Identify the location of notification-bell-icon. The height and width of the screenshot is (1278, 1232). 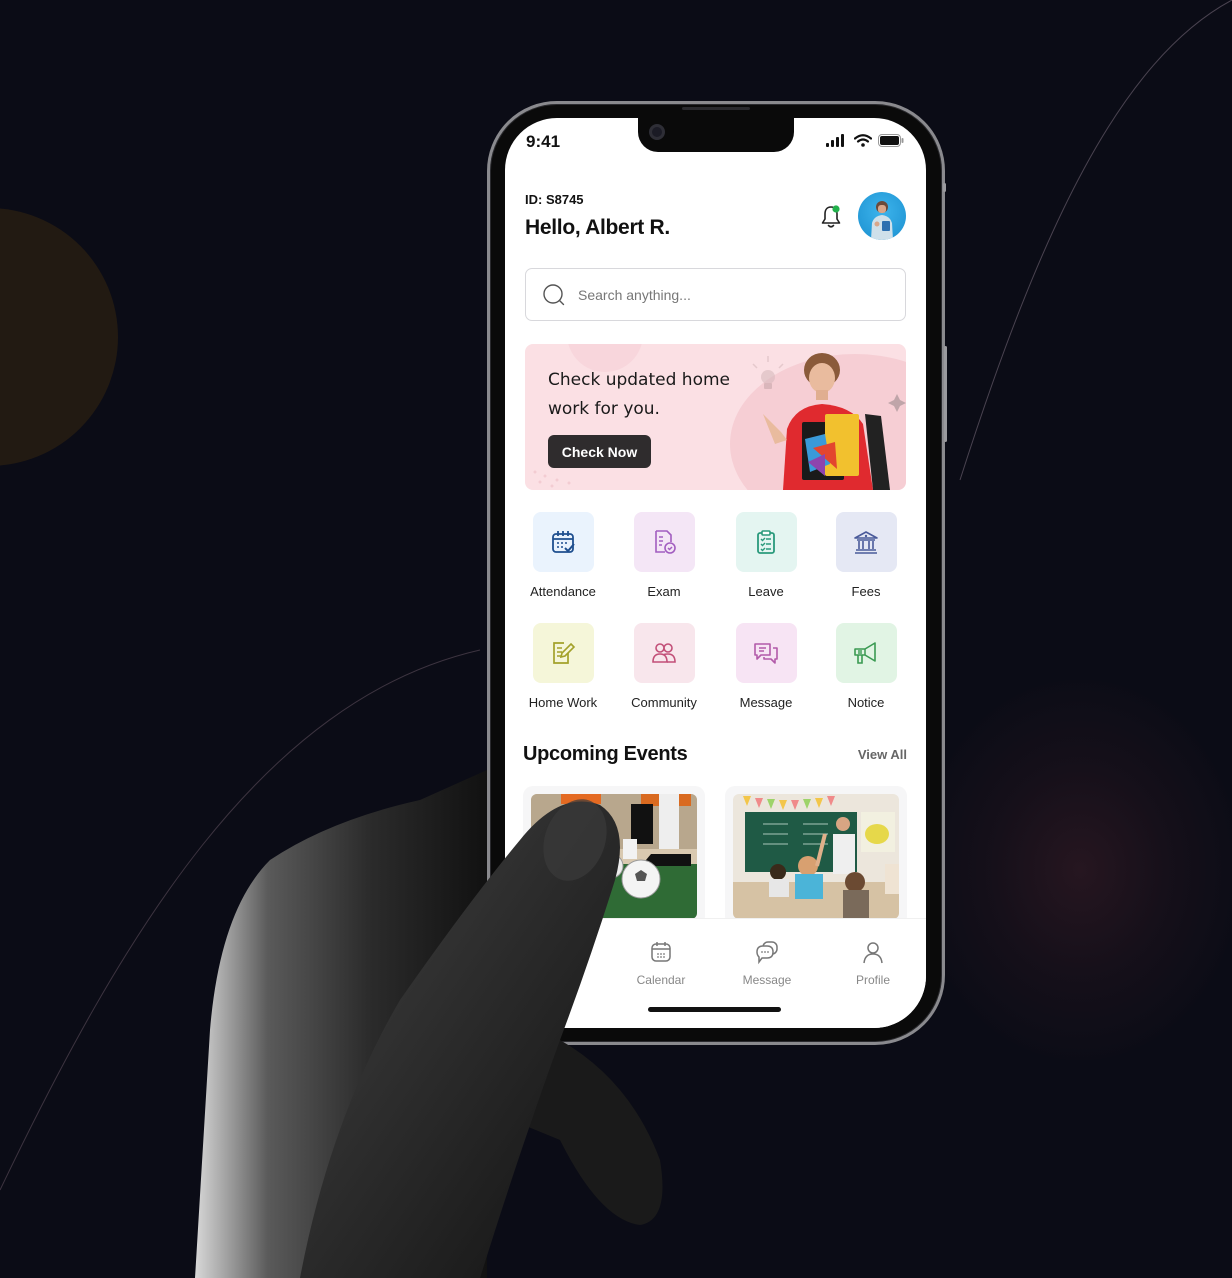
(831, 217).